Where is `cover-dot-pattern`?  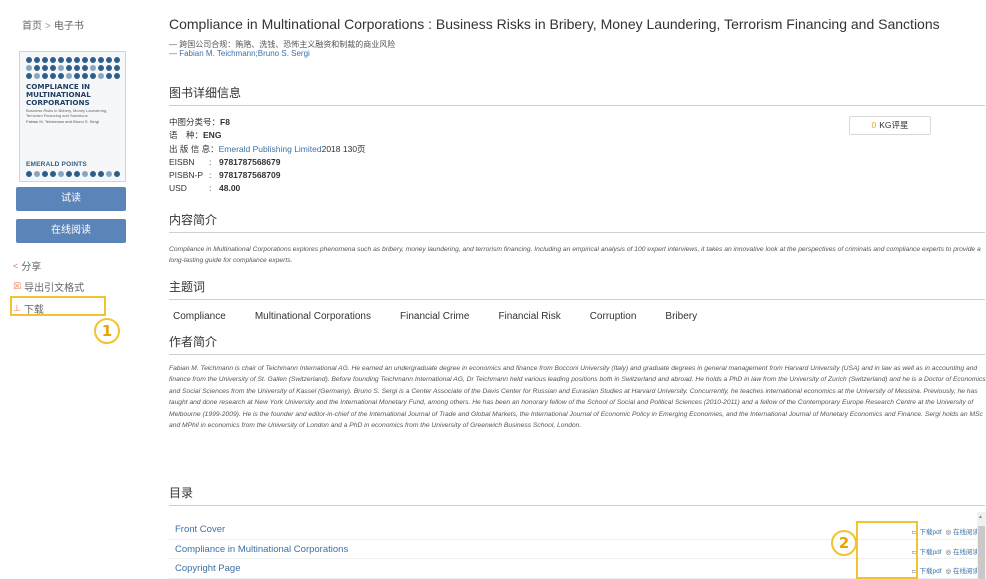
cover-dot-pattern is located at coordinates (72, 65).